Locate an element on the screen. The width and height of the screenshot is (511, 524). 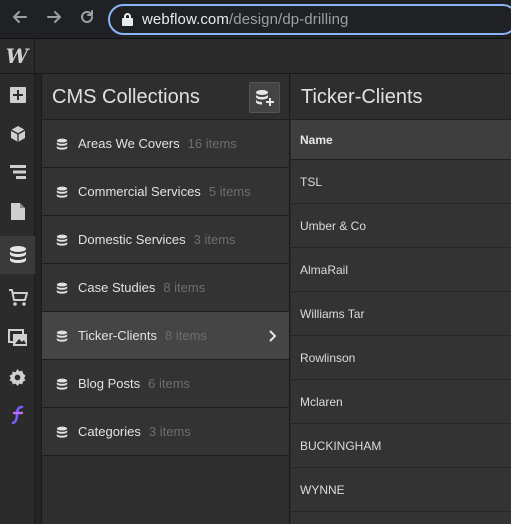
add-panel-button is located at coordinates (17, 95).